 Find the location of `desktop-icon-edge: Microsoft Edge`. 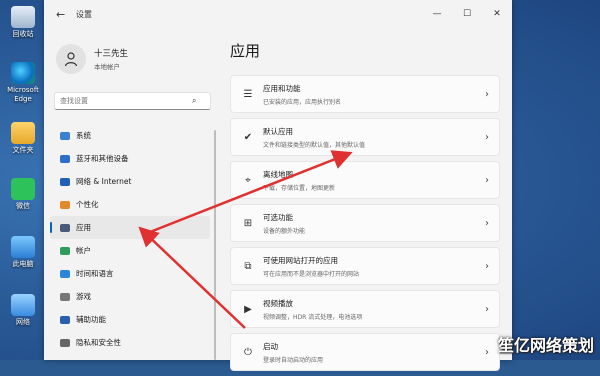

desktop-icon-edge: Microsoft Edge is located at coordinates (23, 83).